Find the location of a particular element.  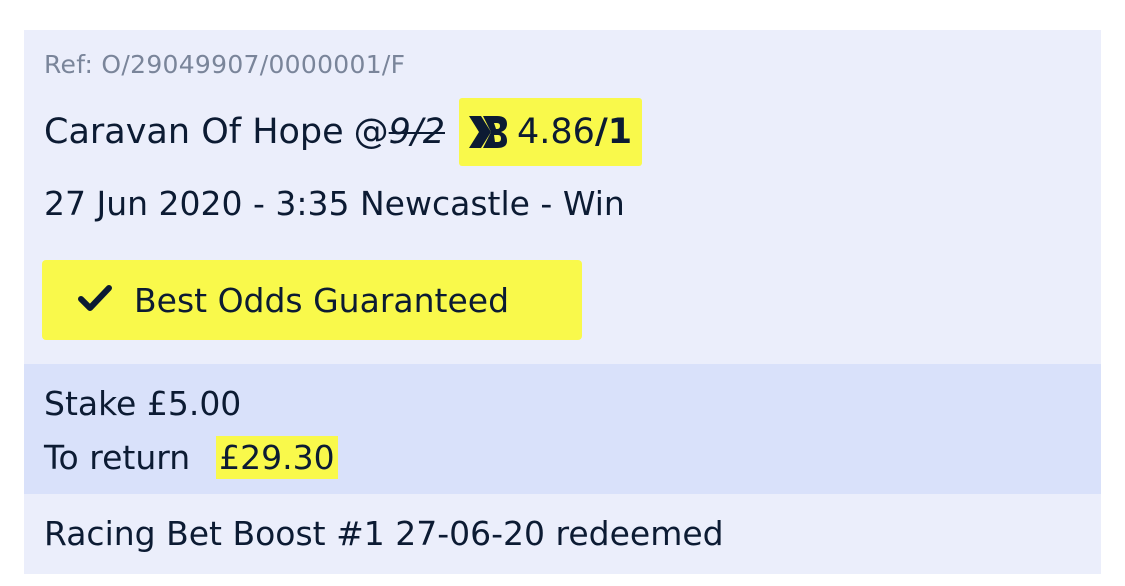

boosted-odds-badge: 4.86/1 is located at coordinates (551, 132).